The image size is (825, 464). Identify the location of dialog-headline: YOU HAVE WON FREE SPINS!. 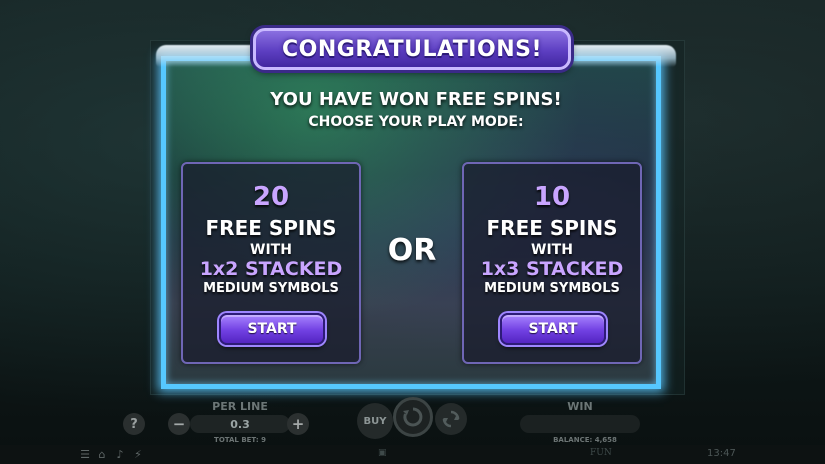
(416, 99).